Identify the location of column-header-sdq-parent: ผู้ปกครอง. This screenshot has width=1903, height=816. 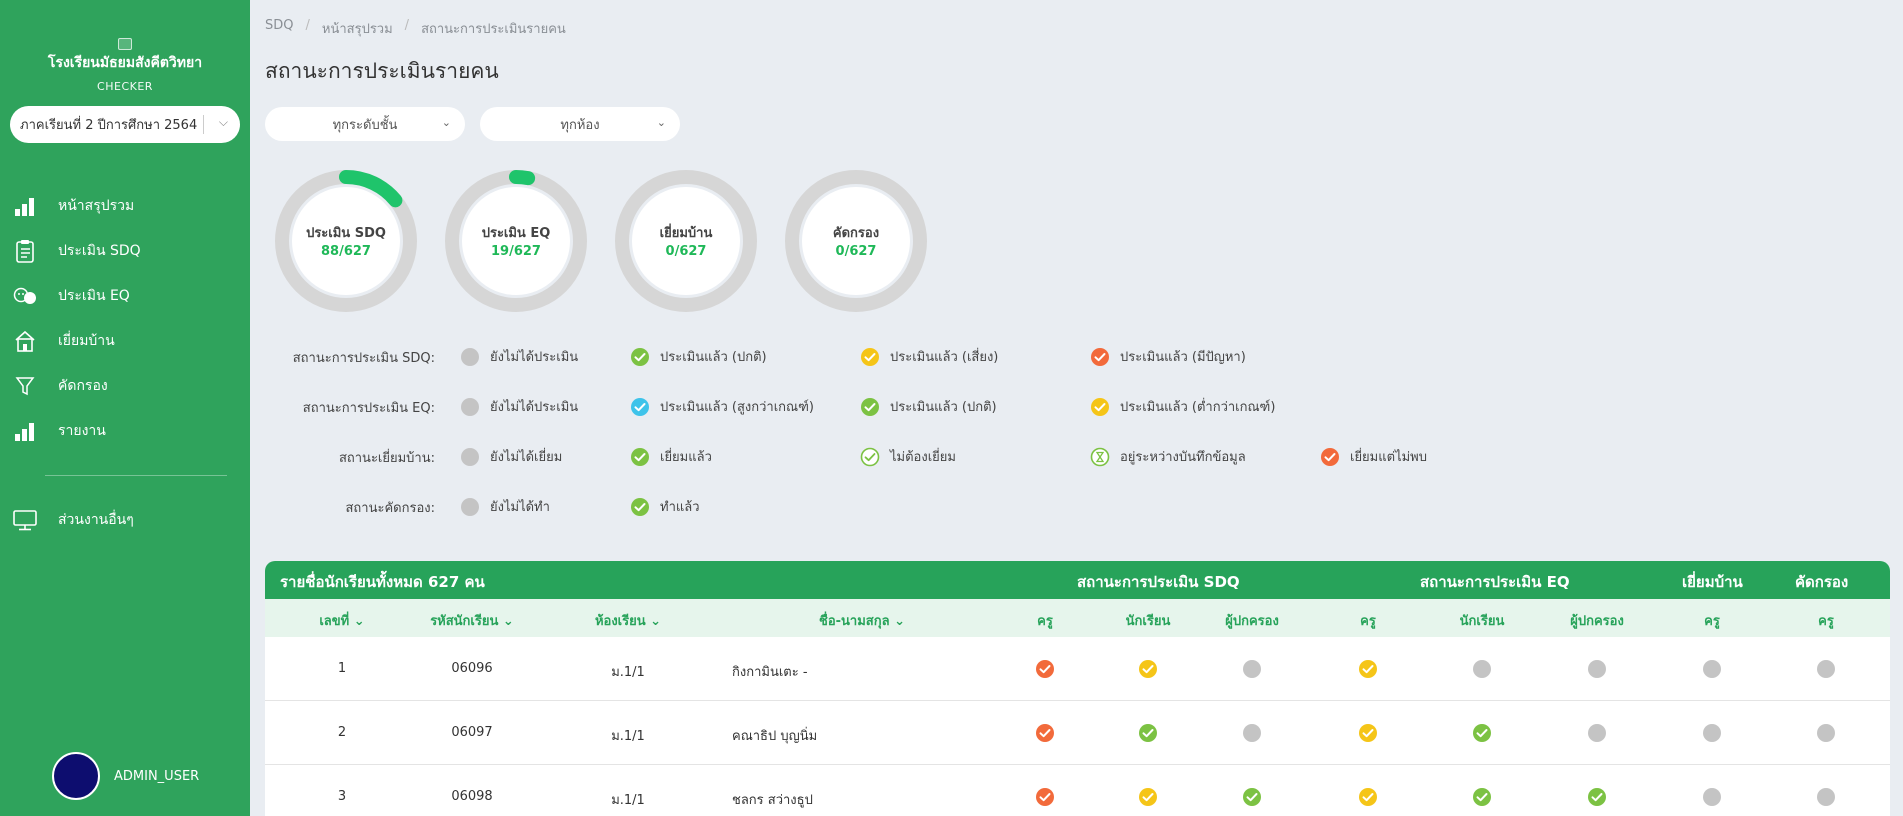
(1252, 621).